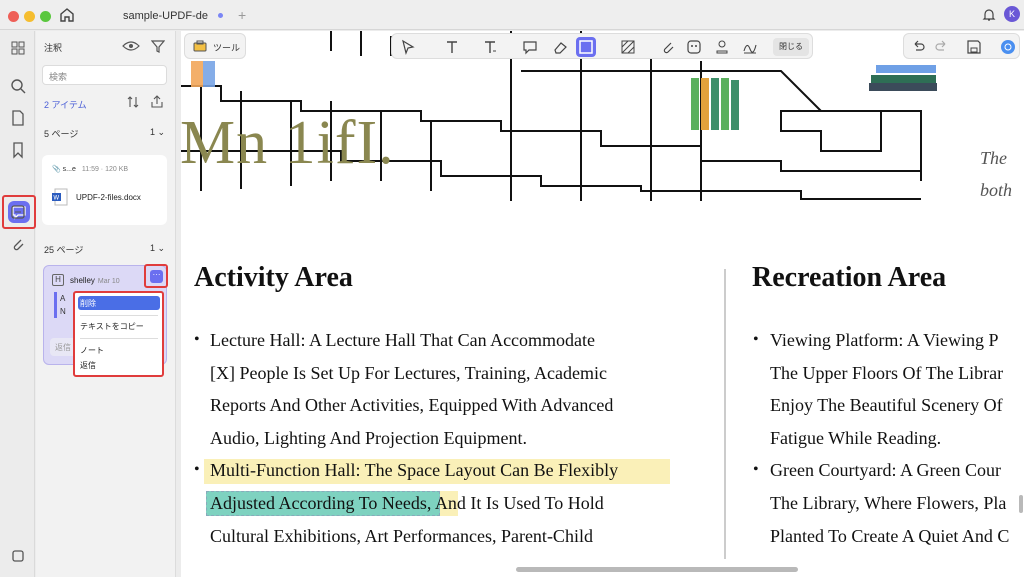  What do you see at coordinates (490, 47) in the screenshot?
I see `text-box-icon` at bounding box center [490, 47].